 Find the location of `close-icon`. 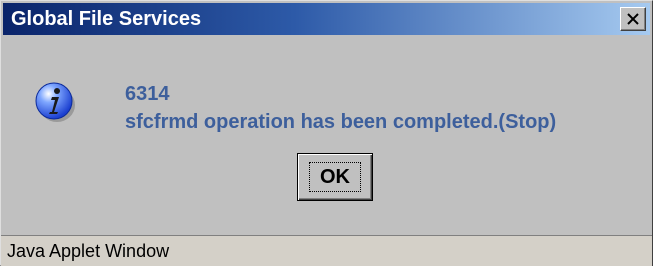

close-icon is located at coordinates (633, 19).